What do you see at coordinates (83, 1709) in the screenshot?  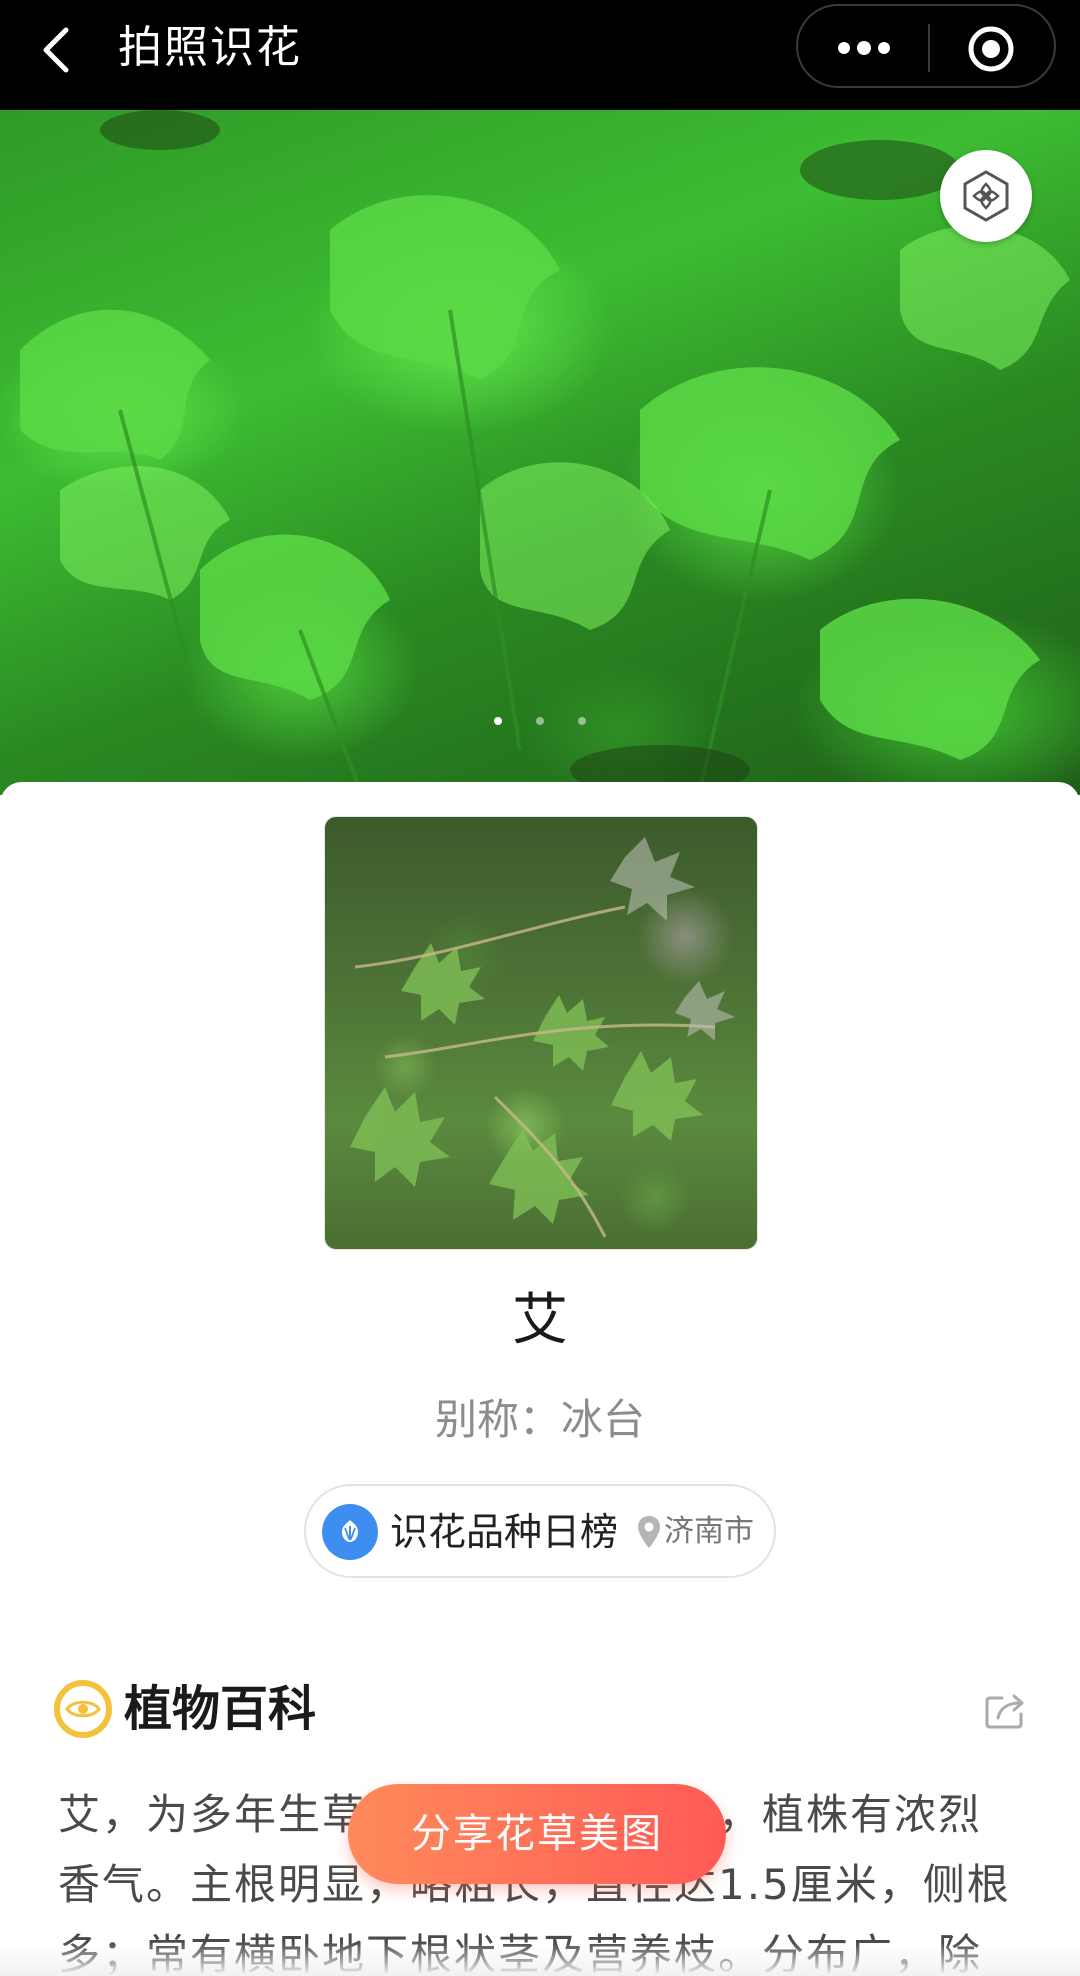 I see `eye-icon` at bounding box center [83, 1709].